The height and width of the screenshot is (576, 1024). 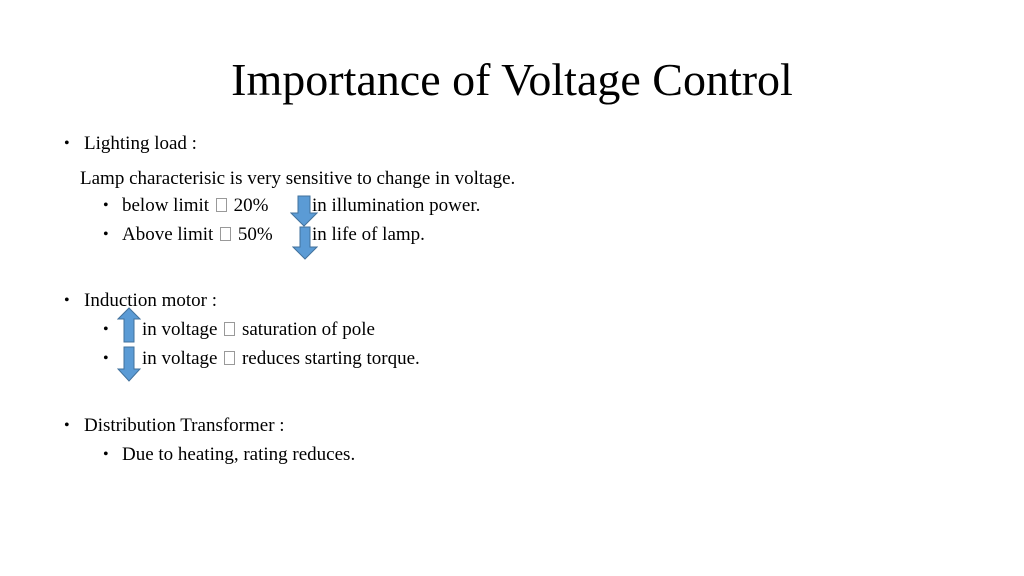 I want to click on transformer-item-1: Due to heating, rating reduces., so click(x=239, y=454).